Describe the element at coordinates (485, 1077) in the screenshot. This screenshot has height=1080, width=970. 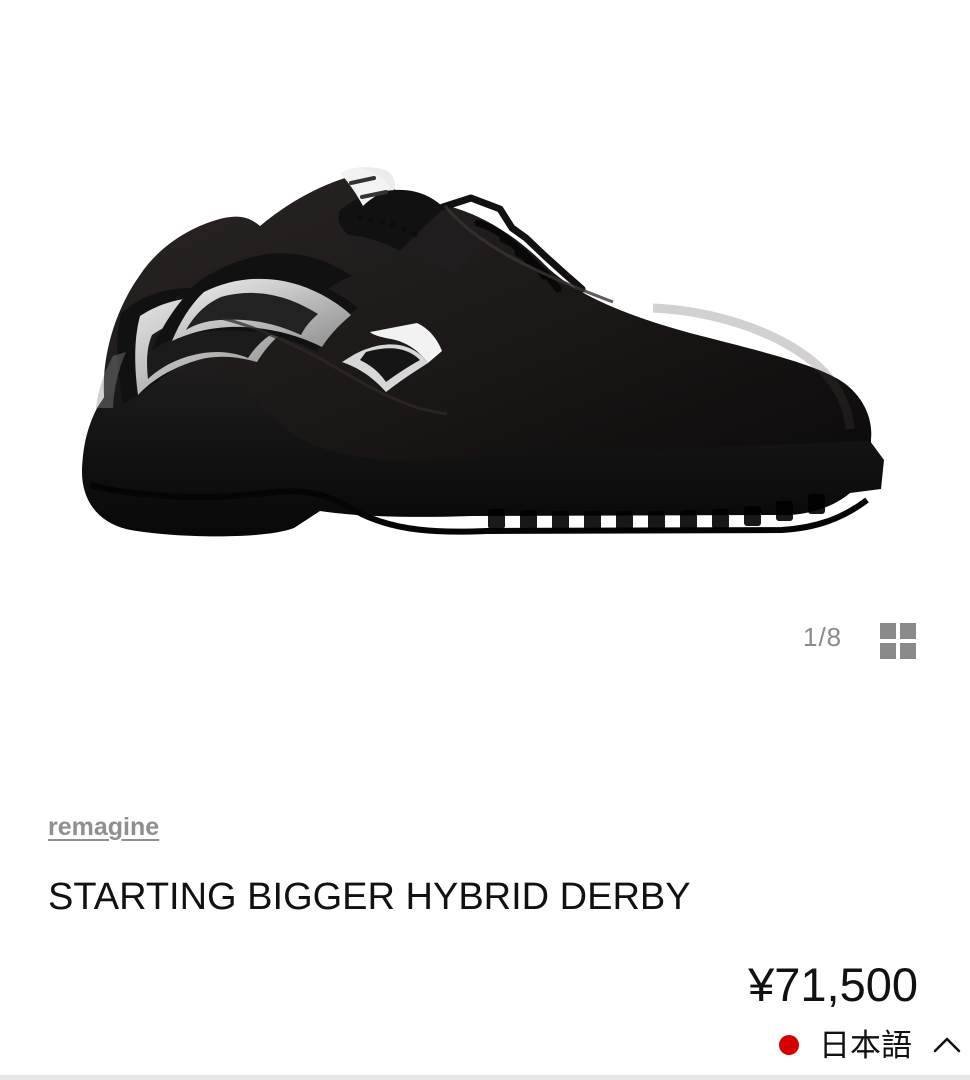
I see `bottom-divider` at that location.